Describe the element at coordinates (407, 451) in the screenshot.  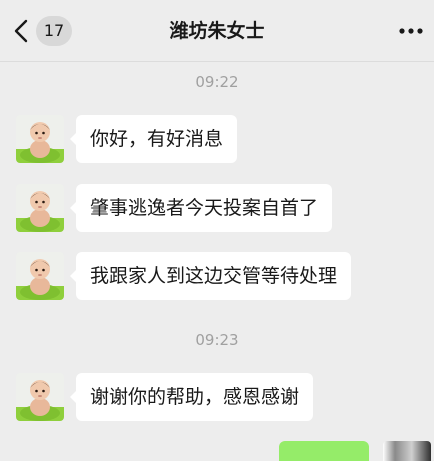
I see `self-avatar` at that location.